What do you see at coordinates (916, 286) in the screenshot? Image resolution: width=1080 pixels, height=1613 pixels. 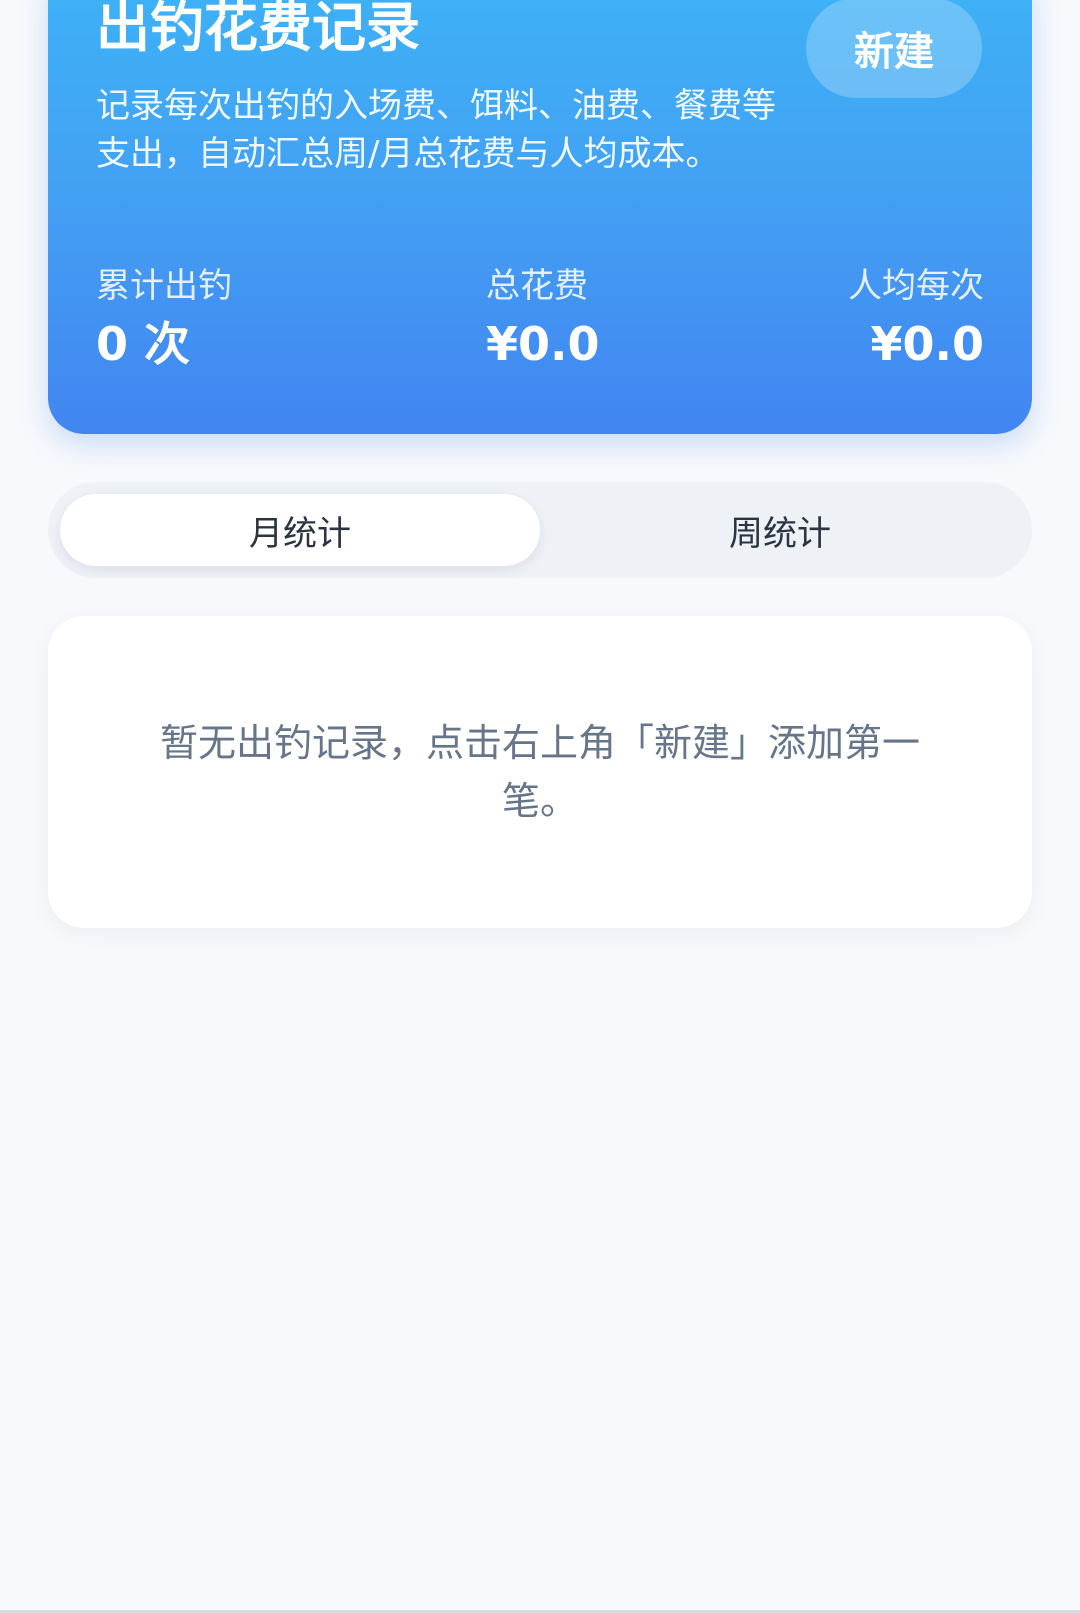 I see `stat-average-cost-label: 人均每次` at bounding box center [916, 286].